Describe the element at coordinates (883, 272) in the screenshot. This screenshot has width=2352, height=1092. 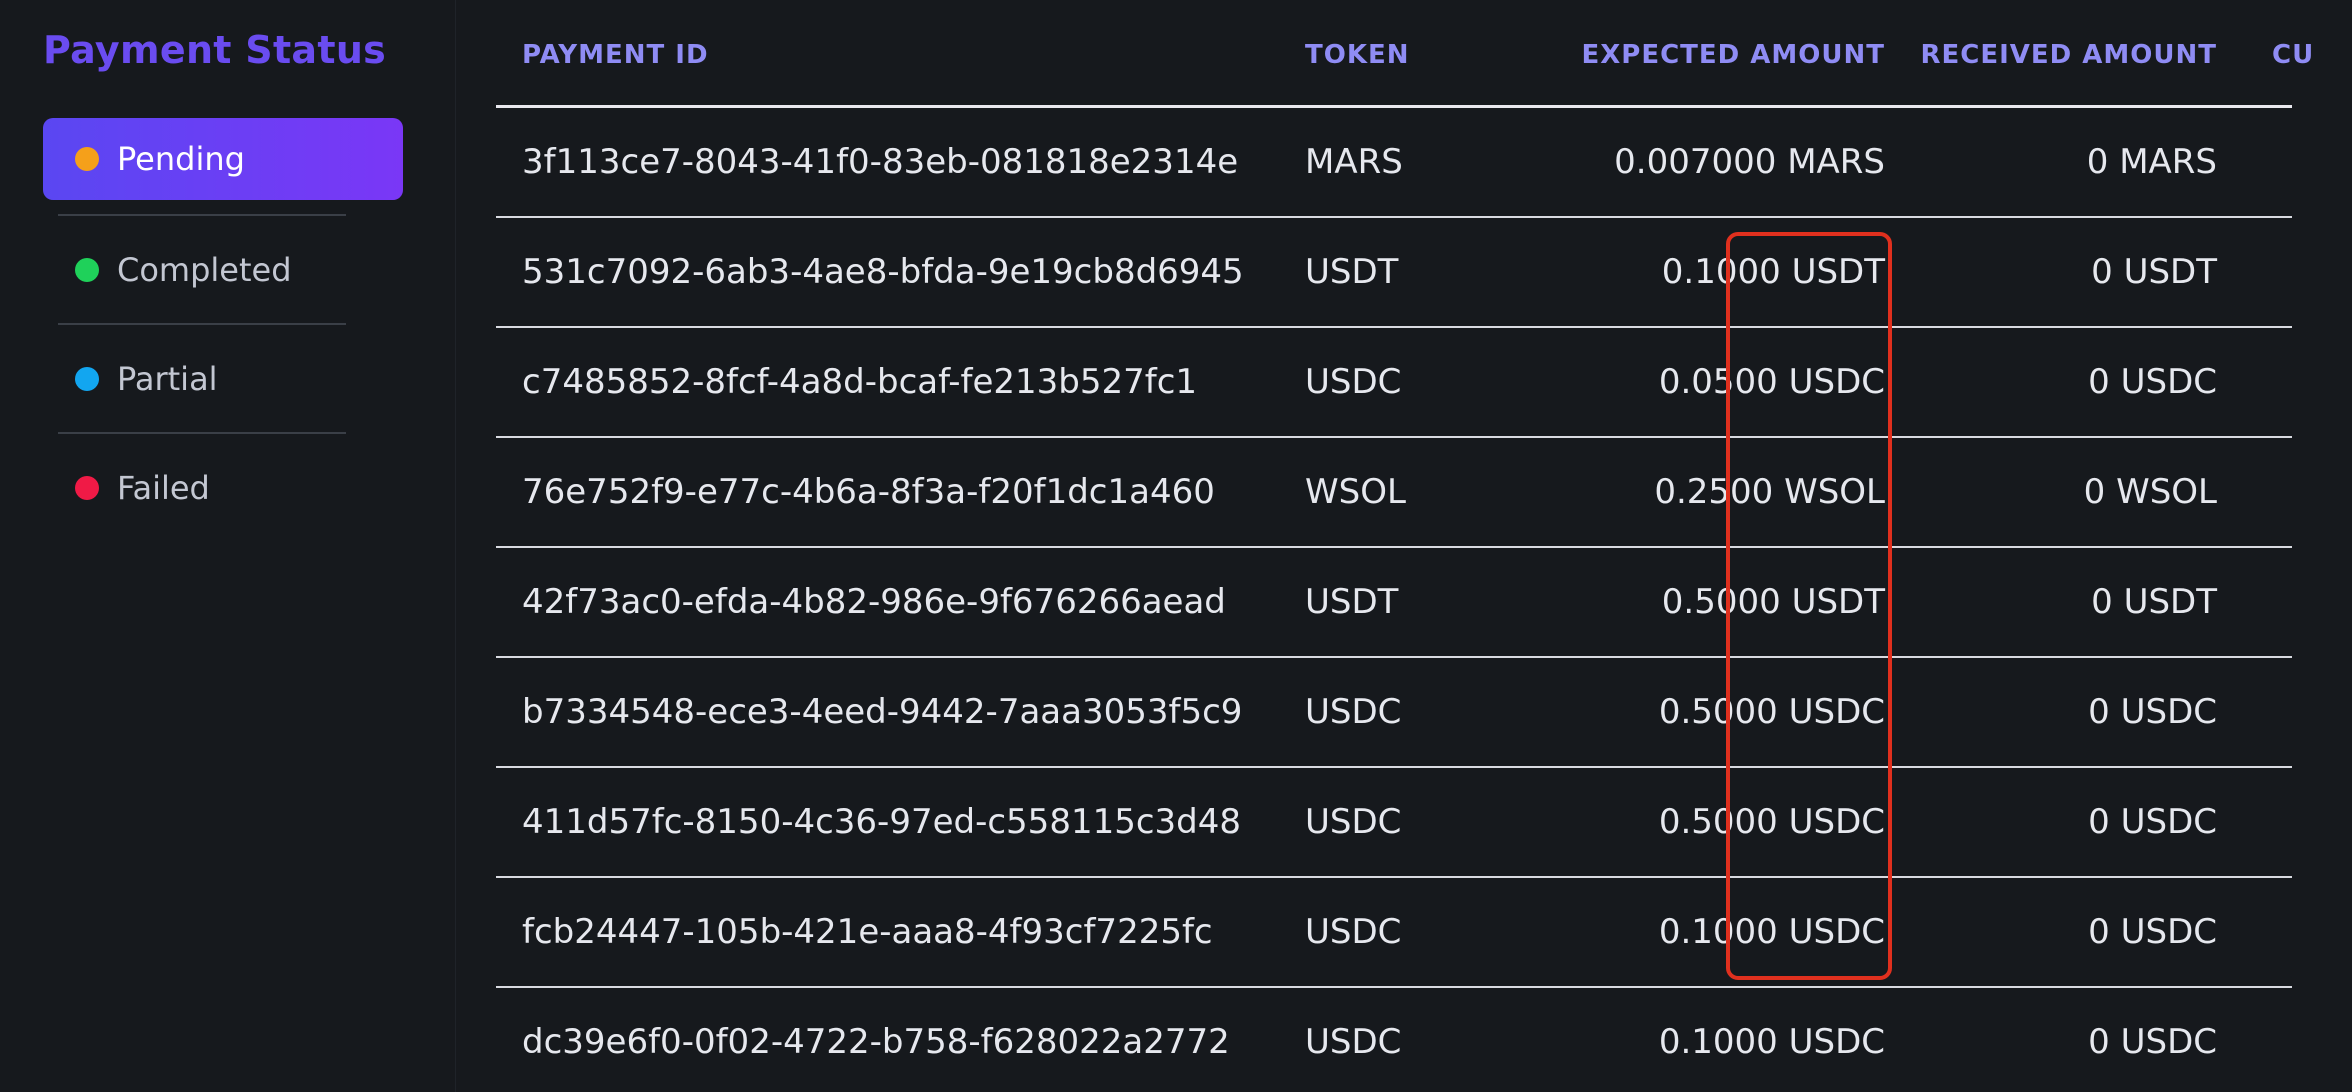
I see `payment-id-cell: 531c7092-6ab3-4ae8-bfda-9e19cb8d6945` at that location.